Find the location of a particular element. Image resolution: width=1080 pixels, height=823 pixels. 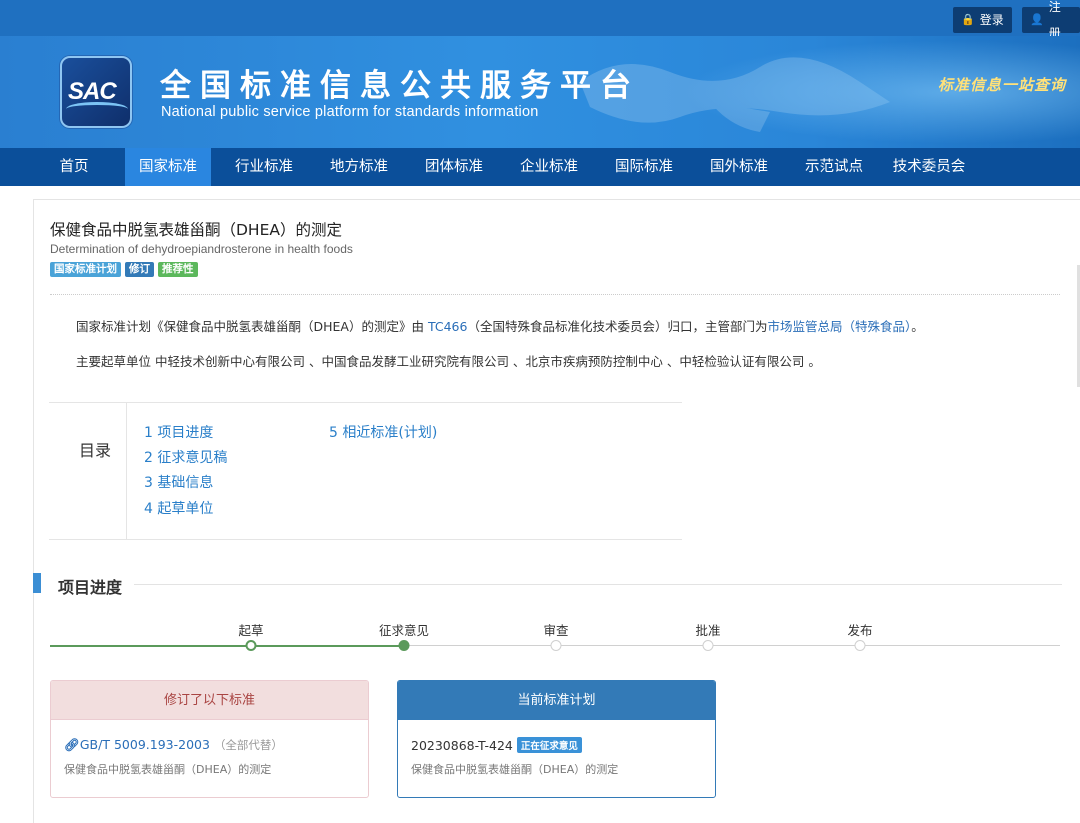

lock-icon: 🔒 is located at coordinates (968, 19).